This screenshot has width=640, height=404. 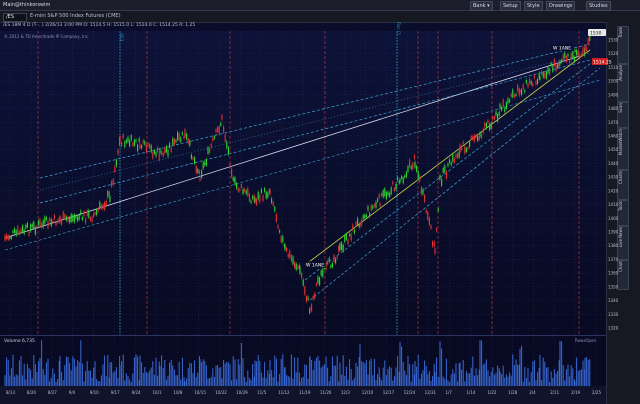 I want to click on time-tick: 2/19, so click(x=575, y=392).